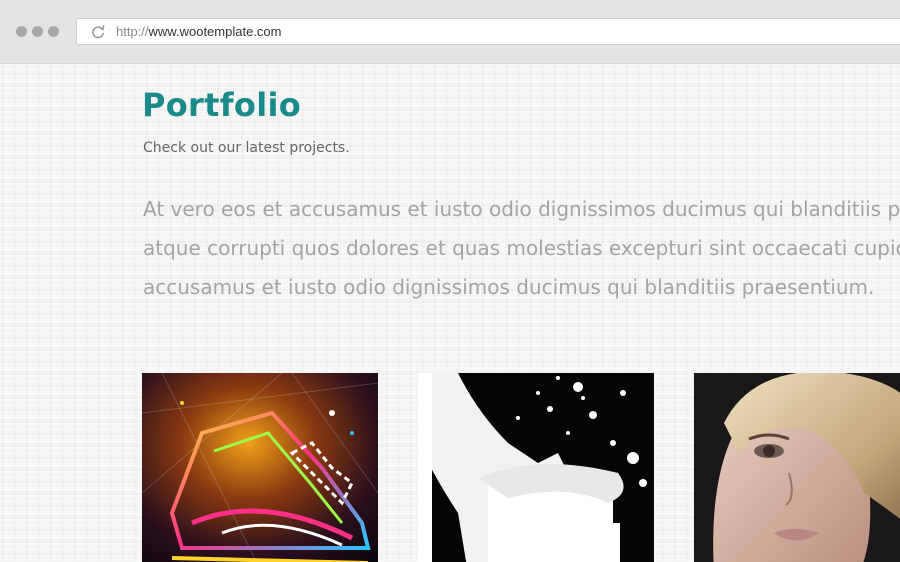  I want to click on url-text: http://www.wootemplate.com, so click(198, 32).